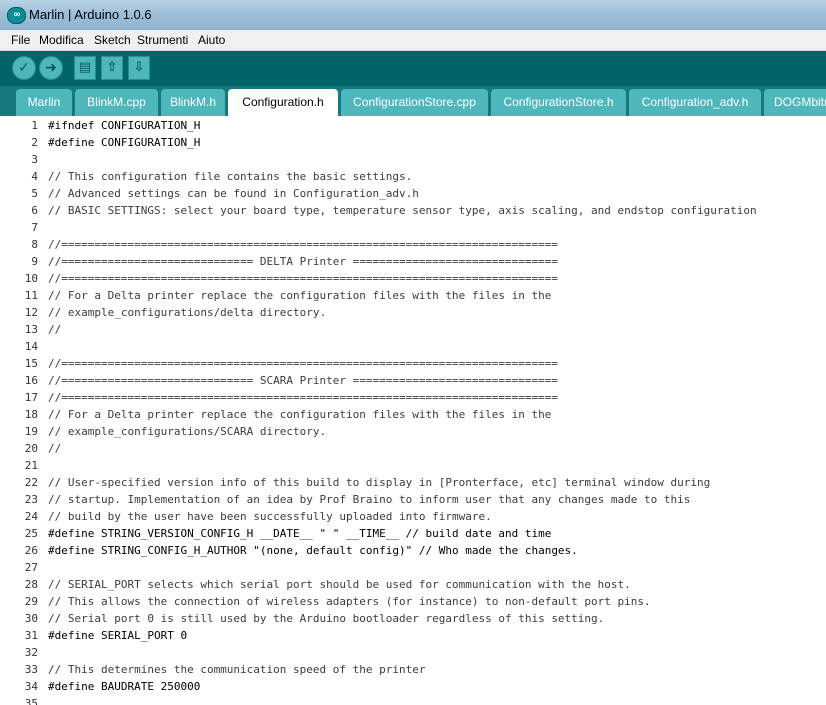 The image size is (826, 705). Describe the element at coordinates (31, 669) in the screenshot. I see `line-number: 33` at that location.